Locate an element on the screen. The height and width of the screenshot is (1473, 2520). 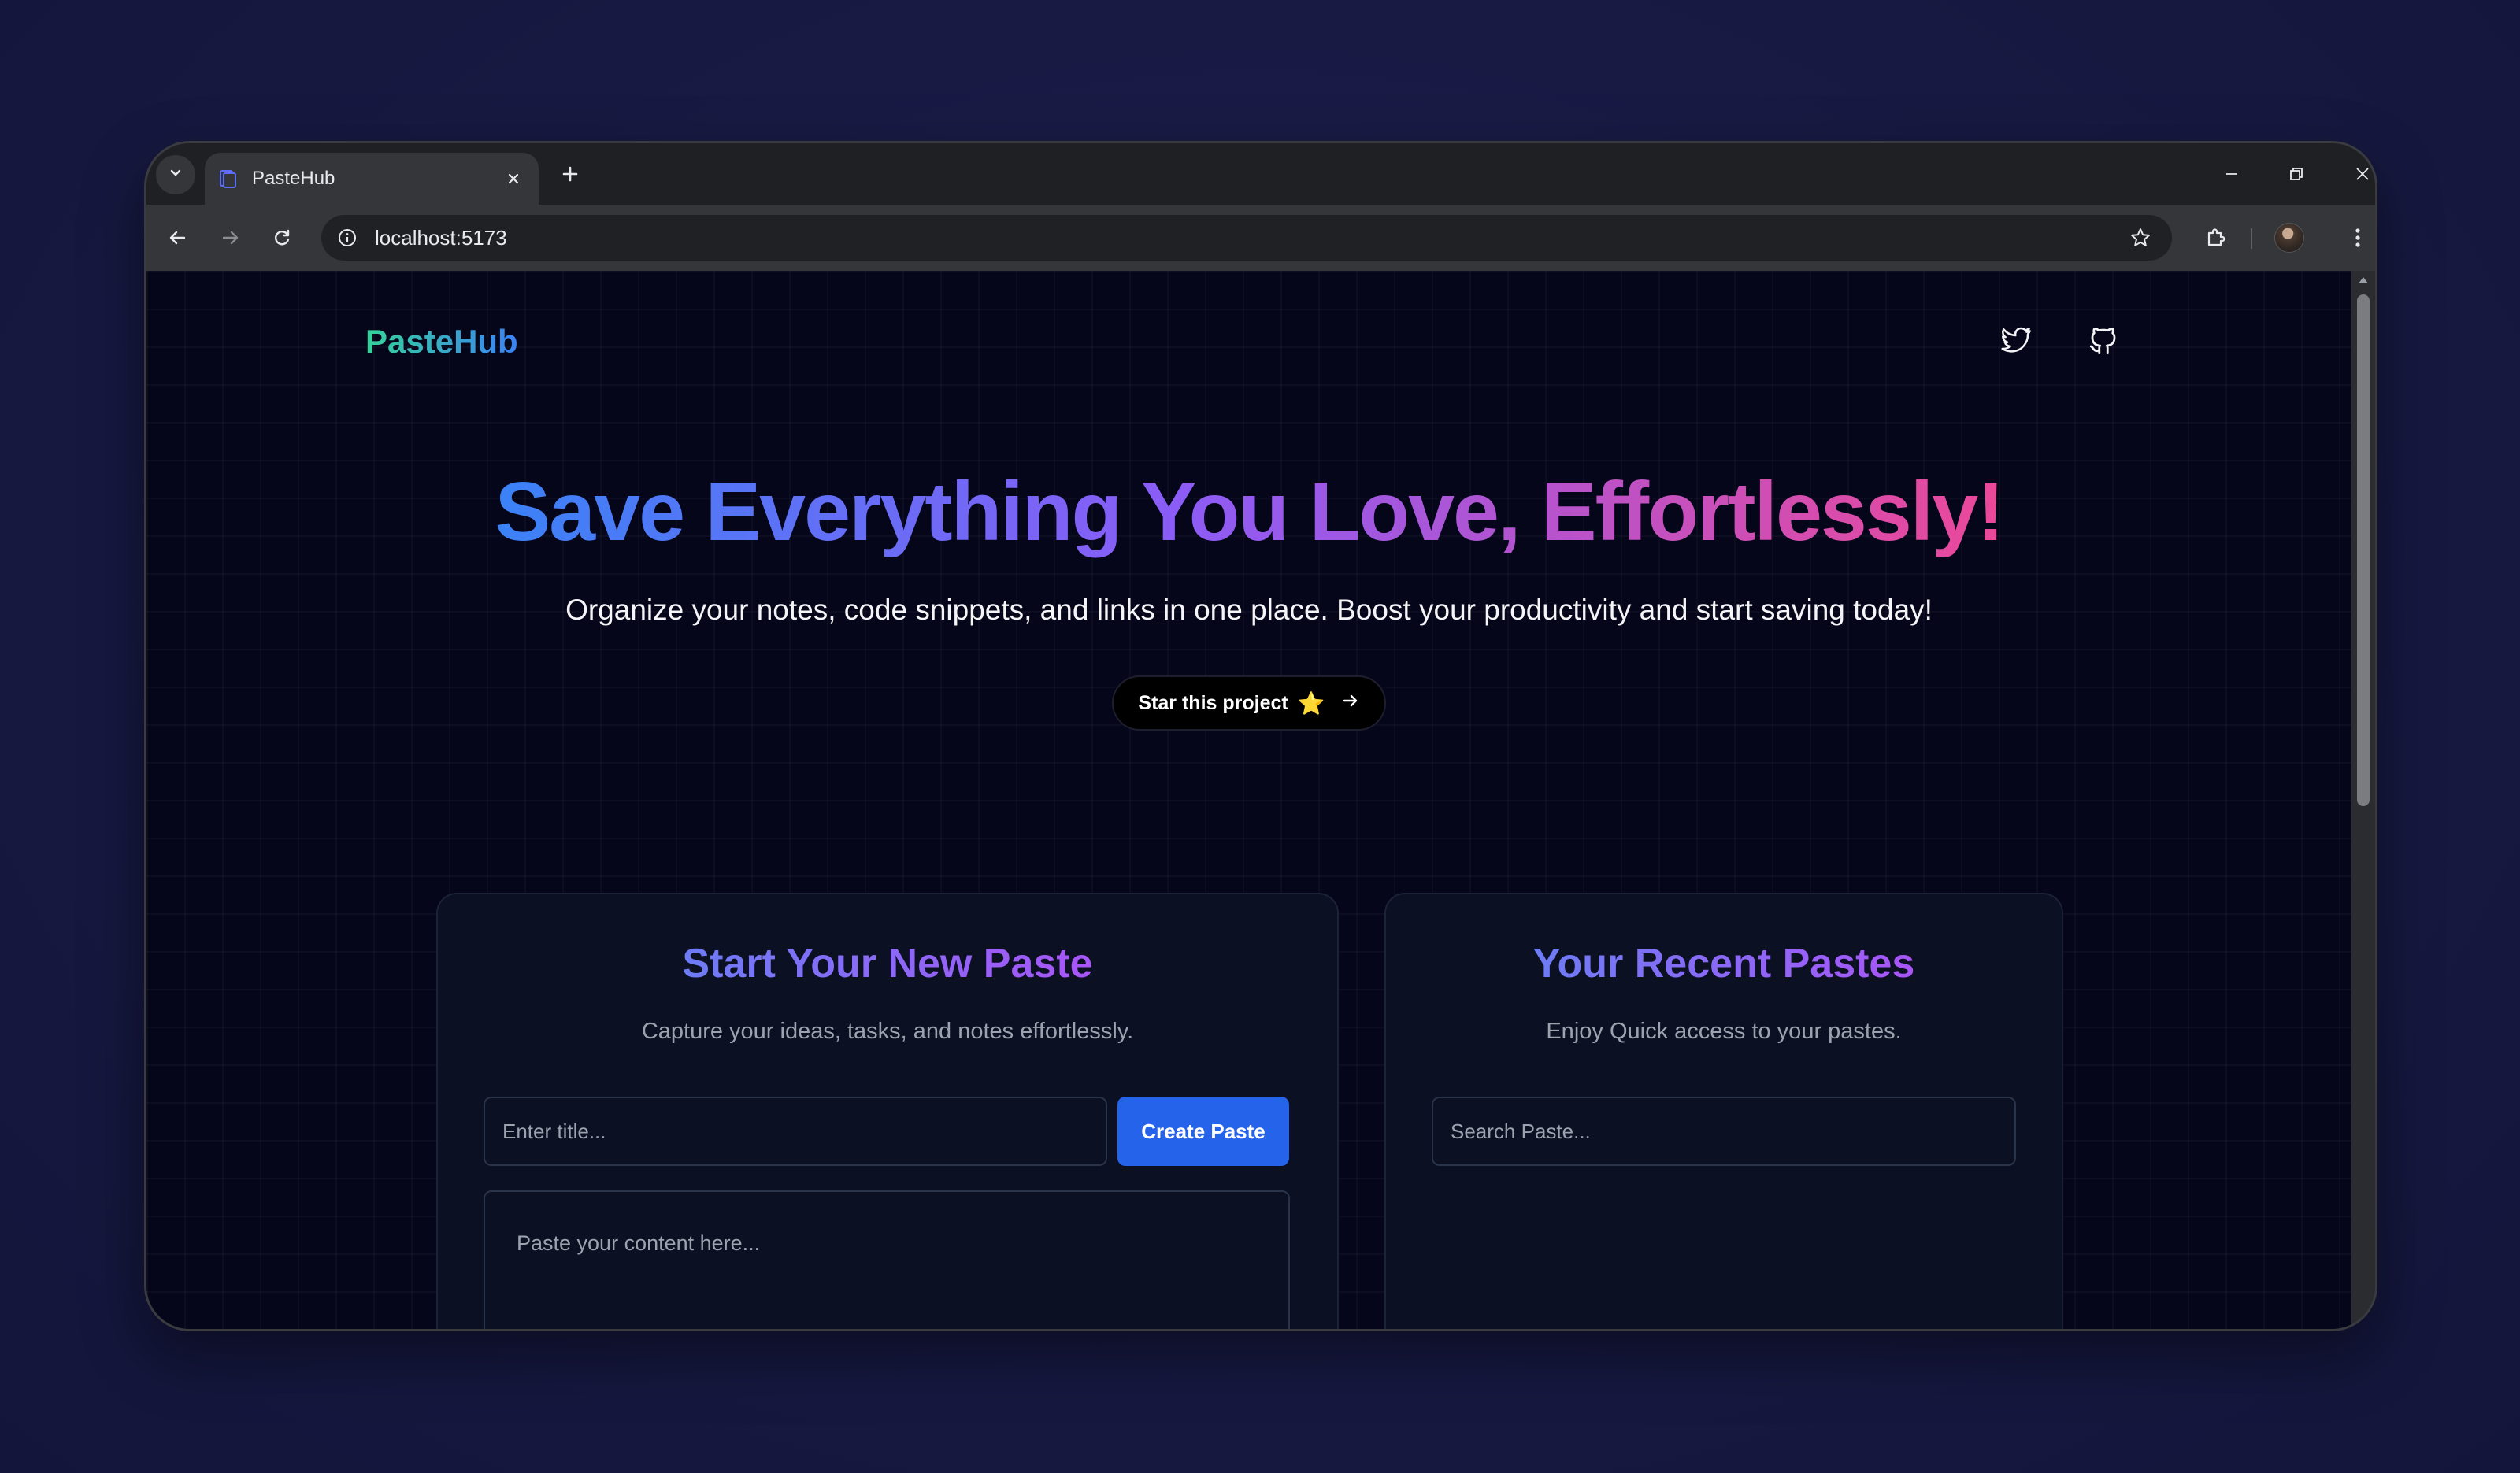
star-project-button: Star this project ⭐ is located at coordinates (1249, 703).